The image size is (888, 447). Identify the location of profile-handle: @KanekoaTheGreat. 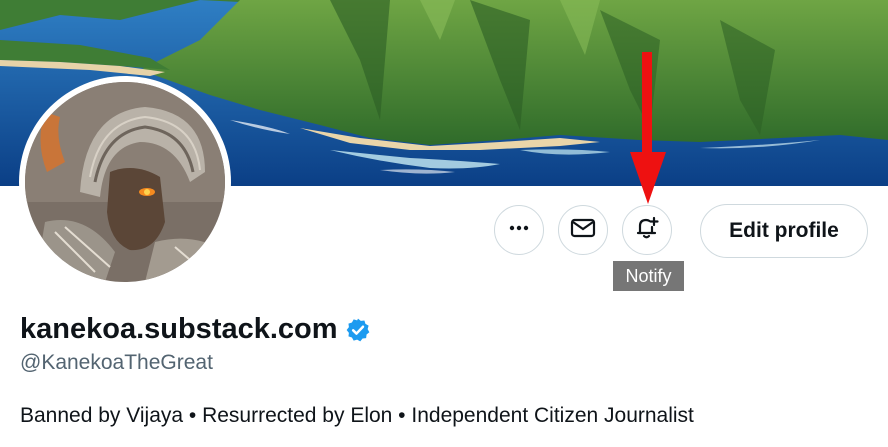
(116, 362).